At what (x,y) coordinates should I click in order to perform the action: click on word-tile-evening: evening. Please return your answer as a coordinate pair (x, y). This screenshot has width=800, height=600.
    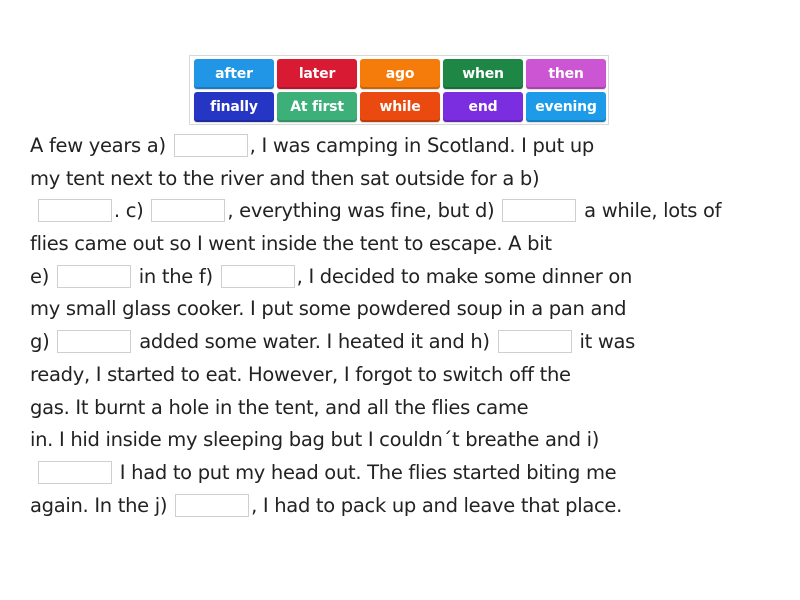
    Looking at the image, I should click on (566, 107).